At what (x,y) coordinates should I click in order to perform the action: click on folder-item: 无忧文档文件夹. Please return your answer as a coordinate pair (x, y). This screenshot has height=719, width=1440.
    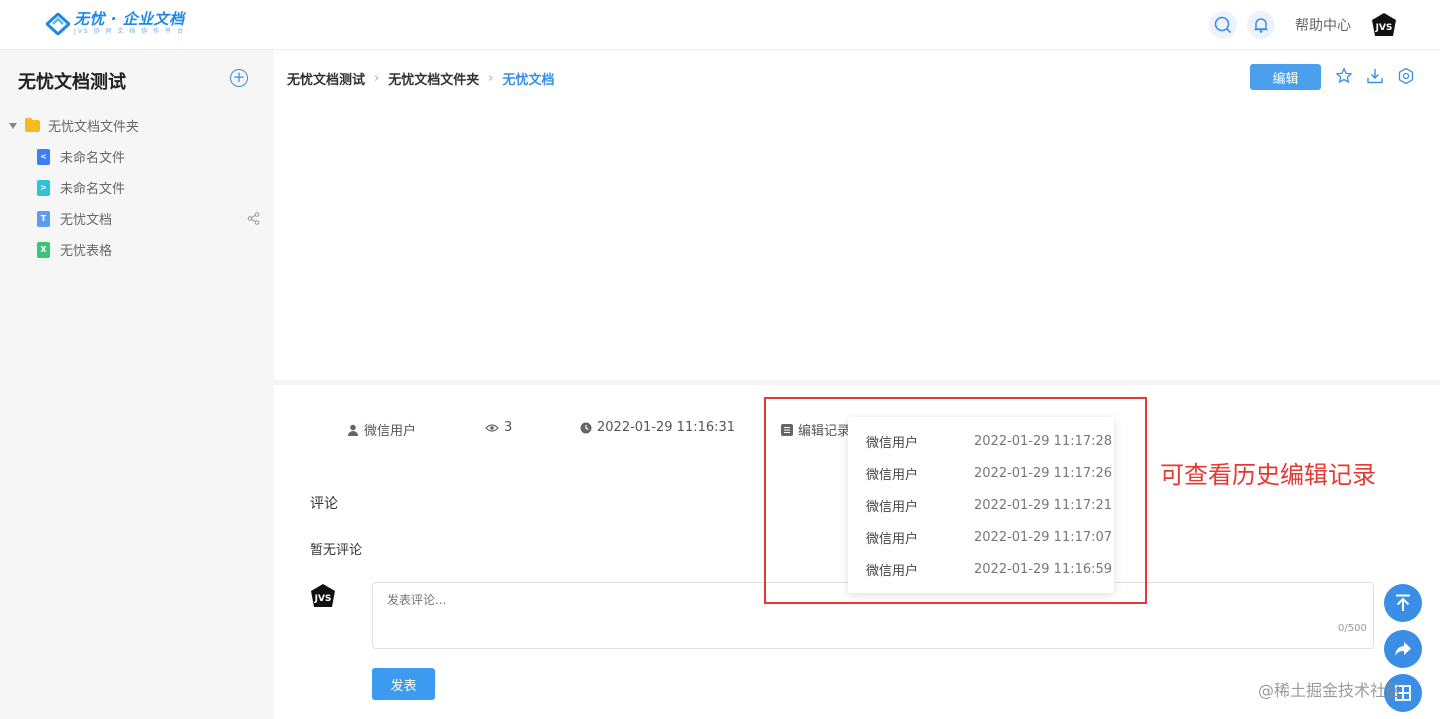
    Looking at the image, I should click on (137, 125).